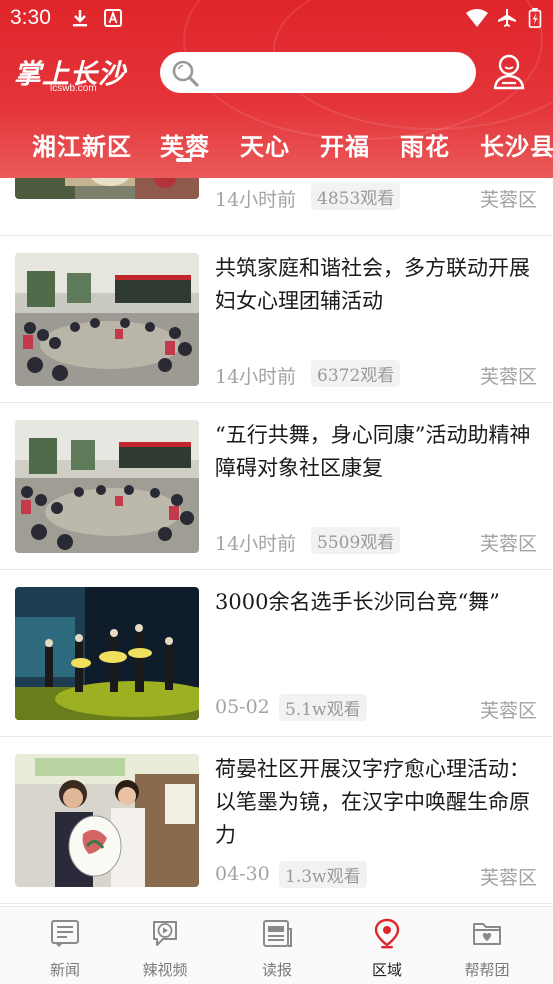  What do you see at coordinates (82, 144) in the screenshot?
I see `tab-xiangjiang: 湘江新区` at bounding box center [82, 144].